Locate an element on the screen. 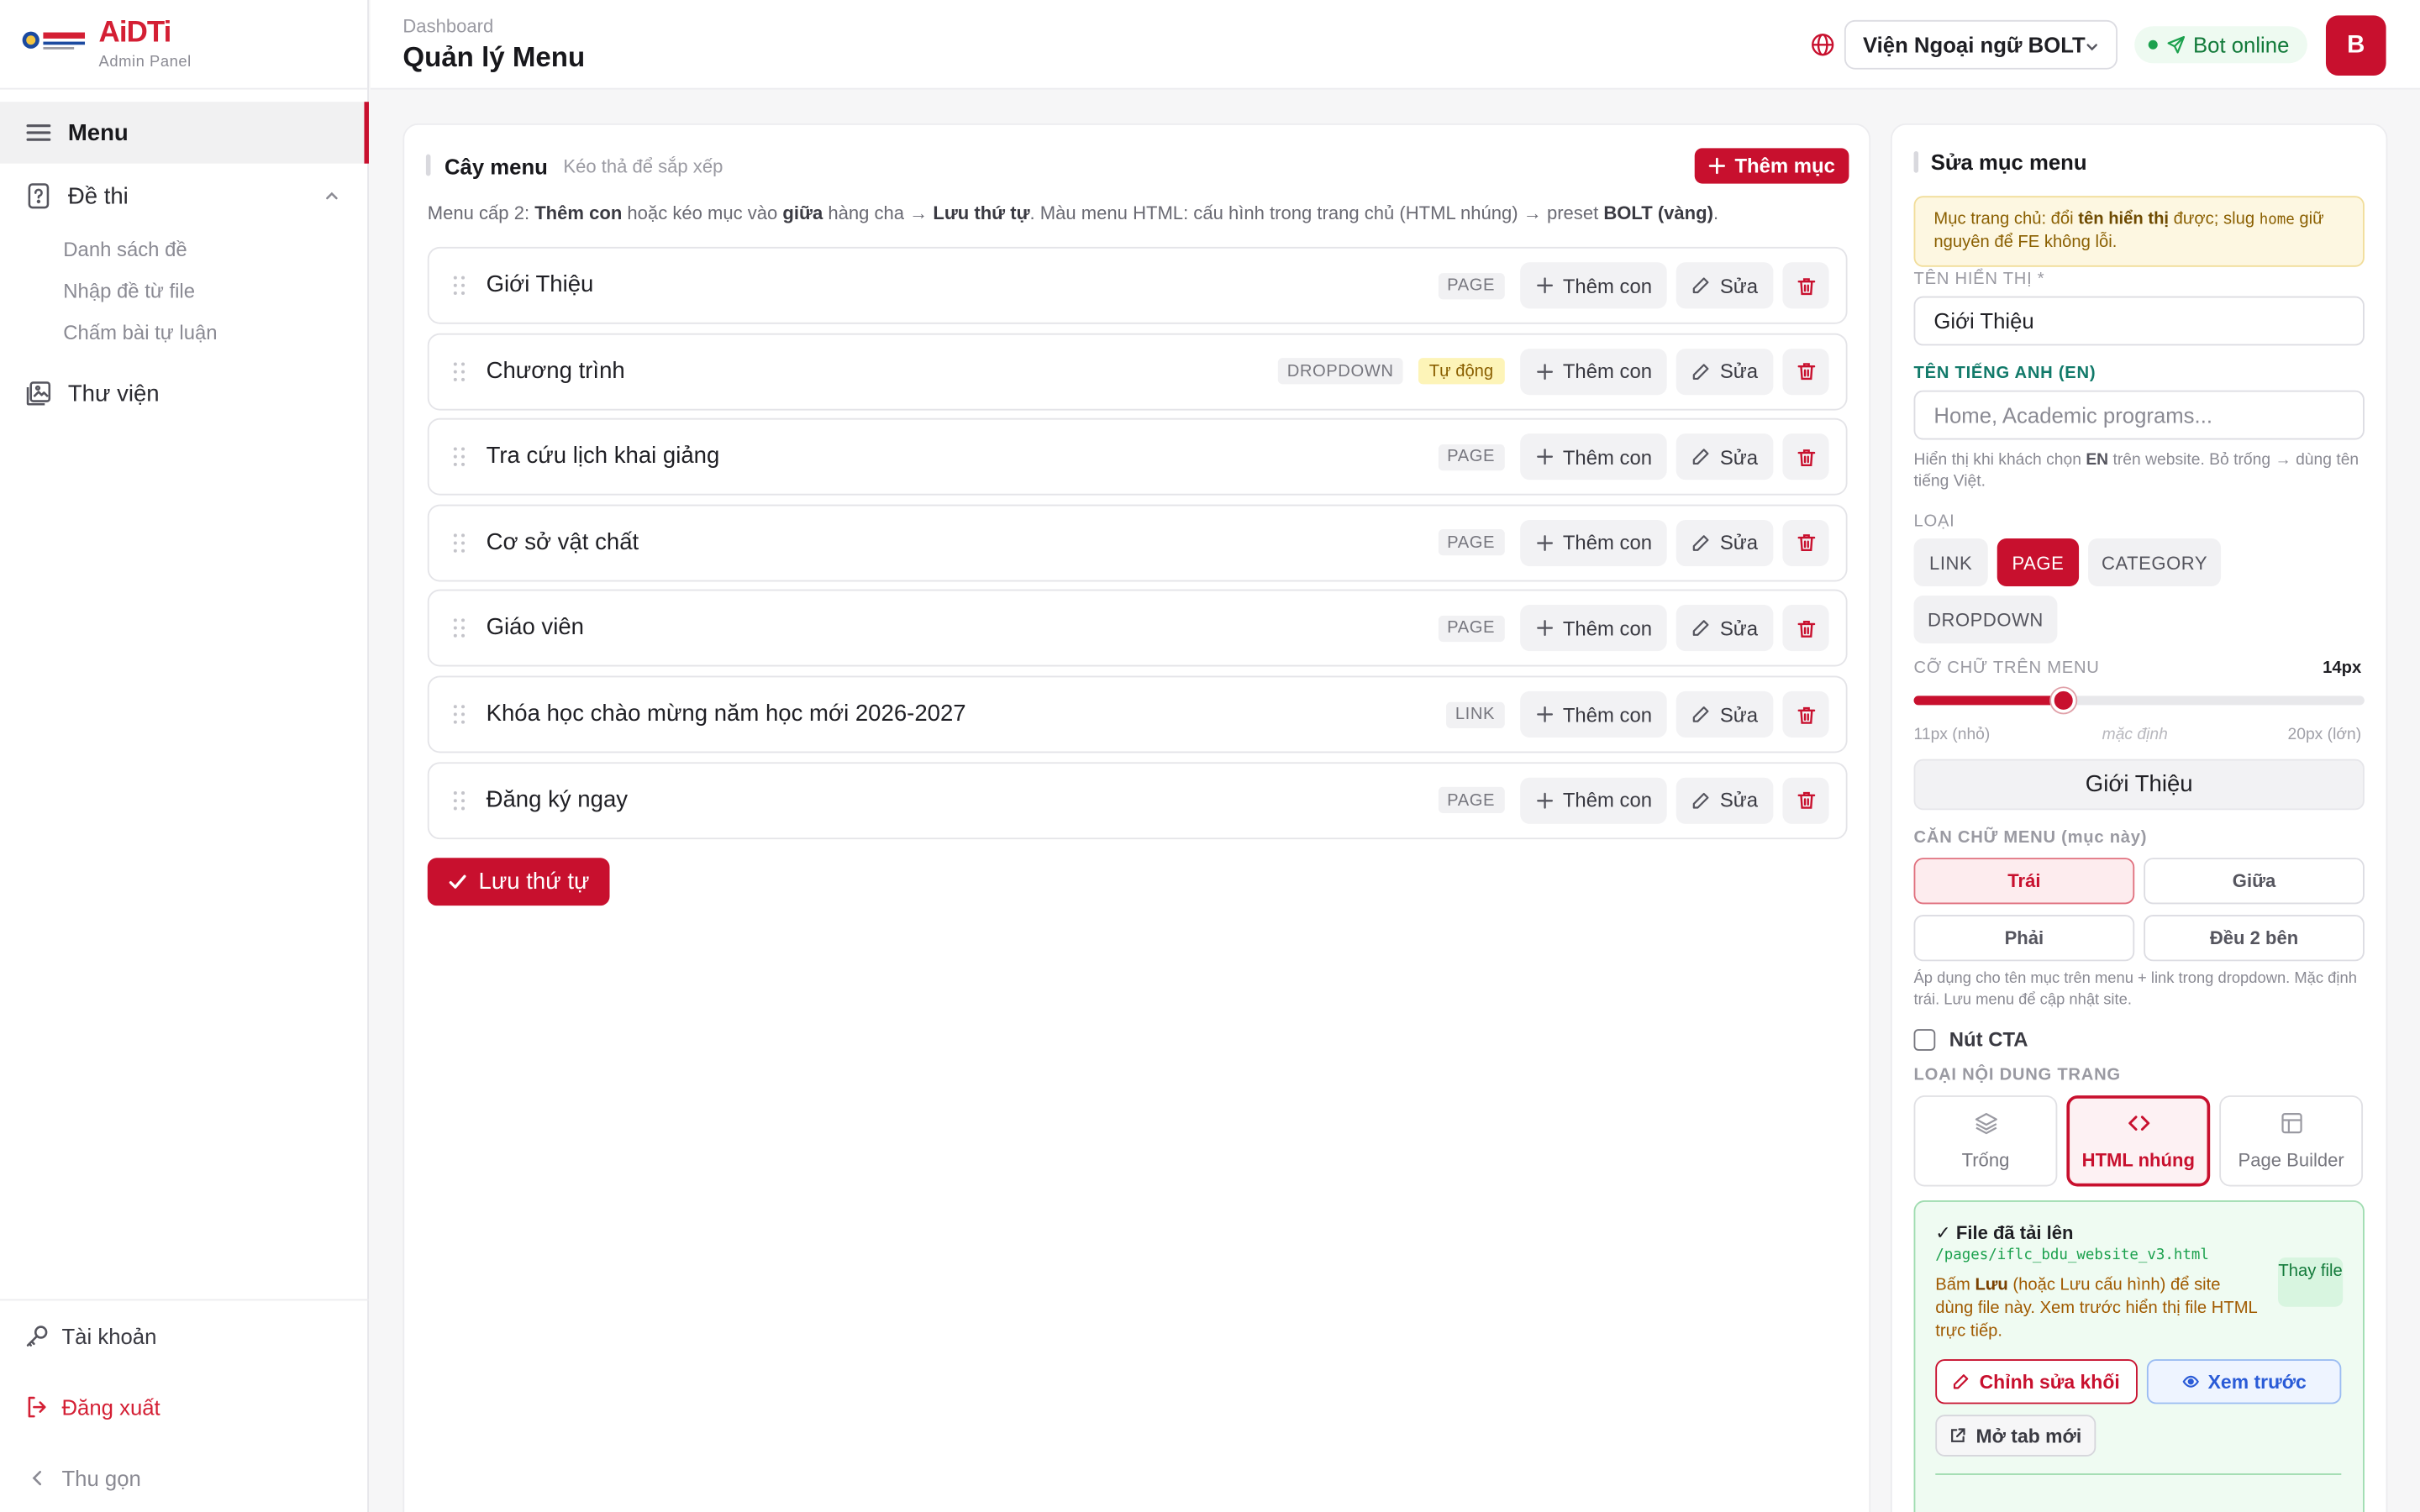  checkbox is located at coordinates (1924, 1039).